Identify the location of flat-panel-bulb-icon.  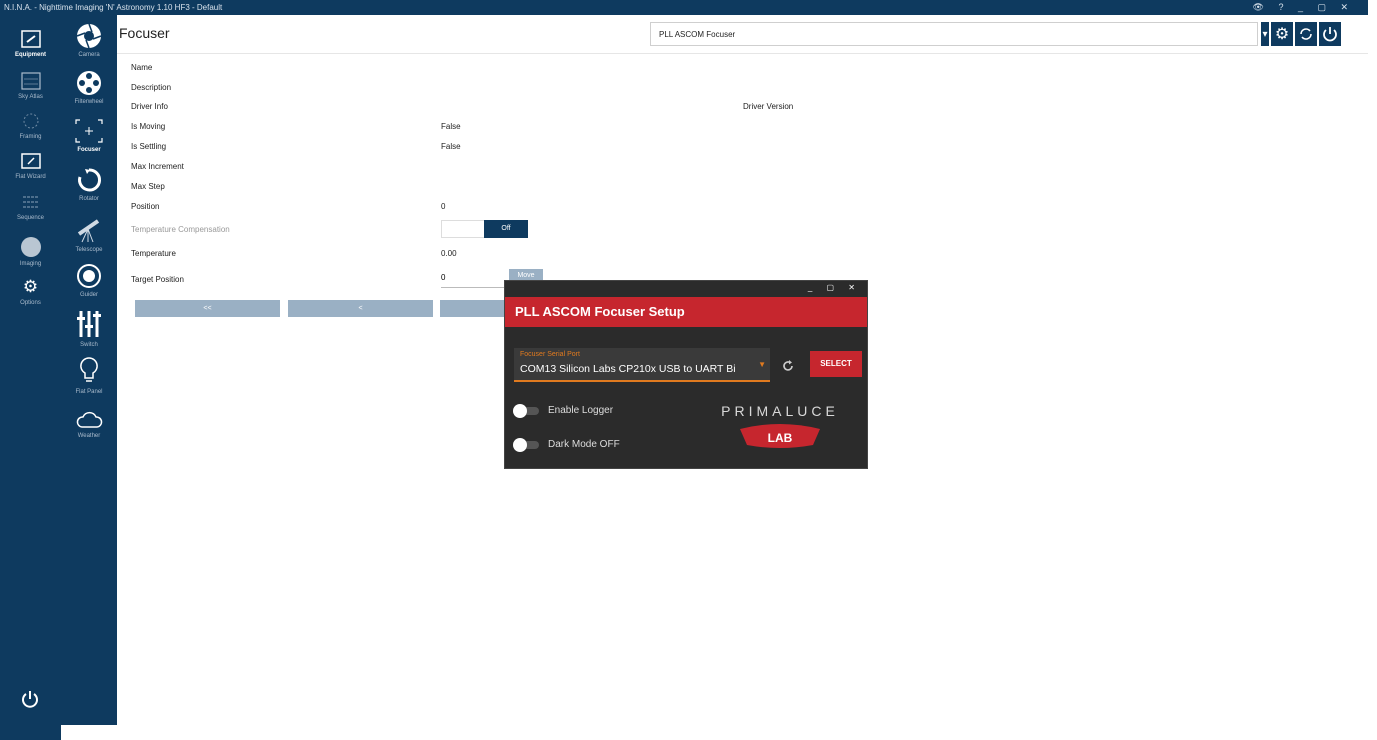
(89, 369).